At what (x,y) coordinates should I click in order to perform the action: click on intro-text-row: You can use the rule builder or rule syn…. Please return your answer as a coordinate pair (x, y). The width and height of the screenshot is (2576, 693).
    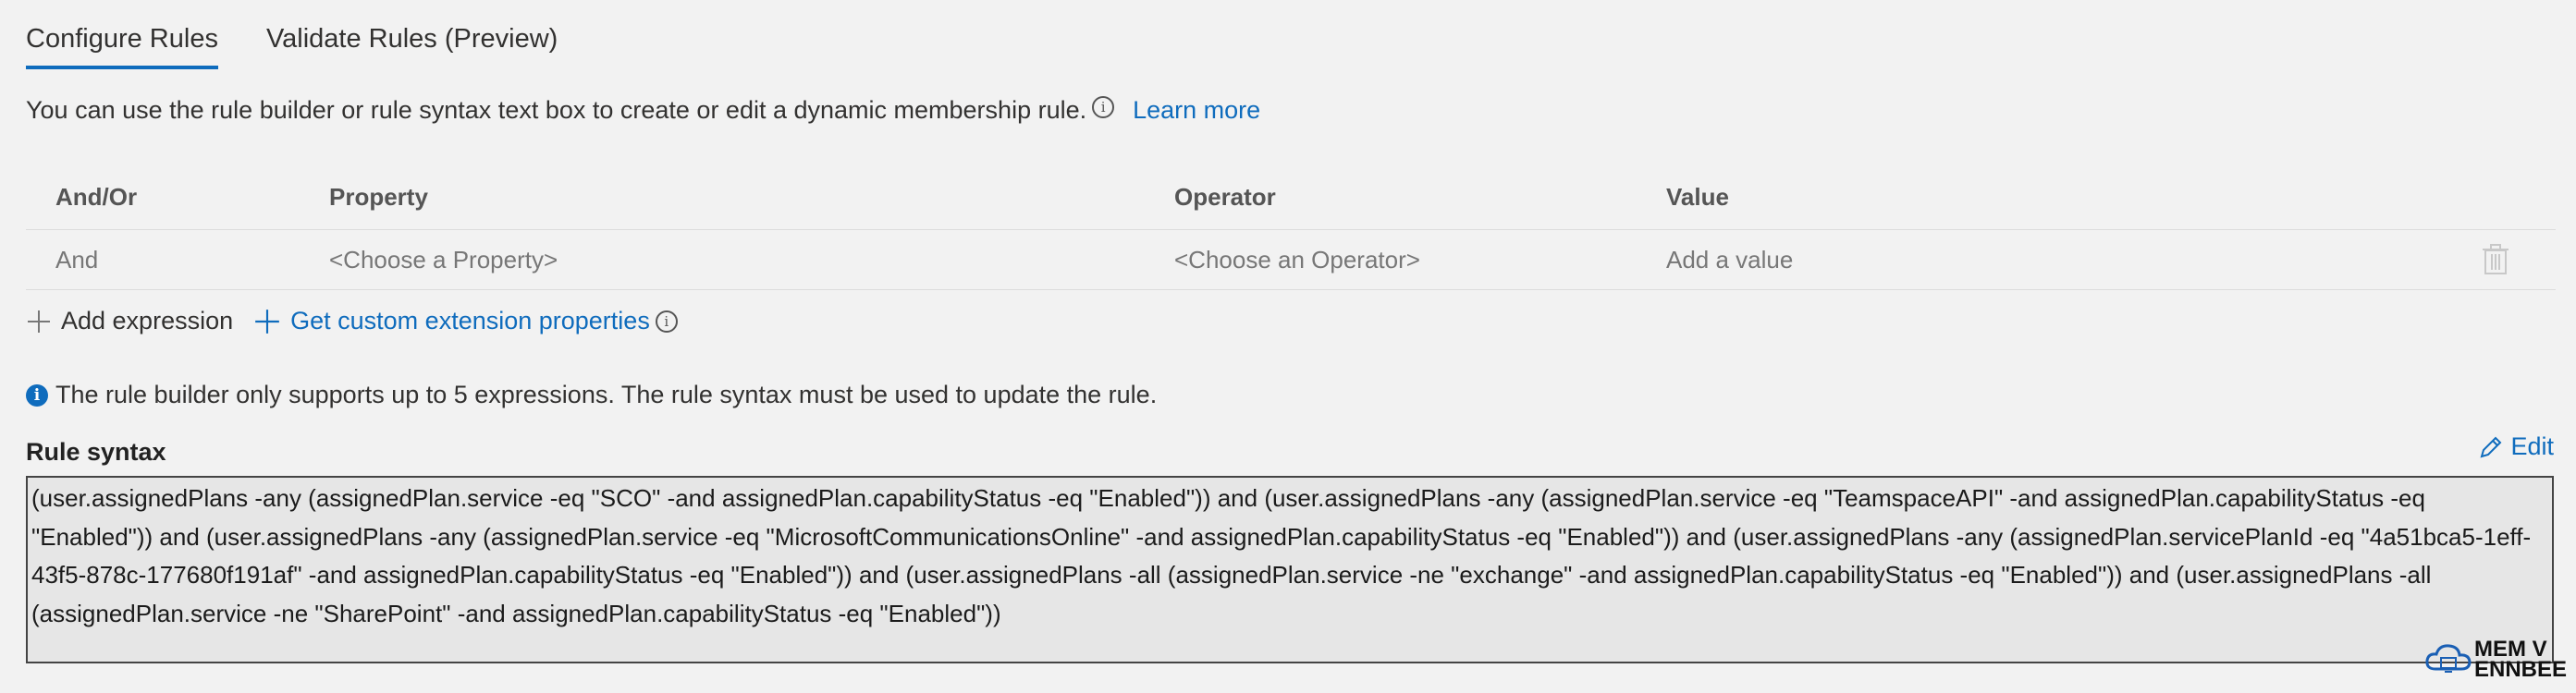
    Looking at the image, I should click on (643, 110).